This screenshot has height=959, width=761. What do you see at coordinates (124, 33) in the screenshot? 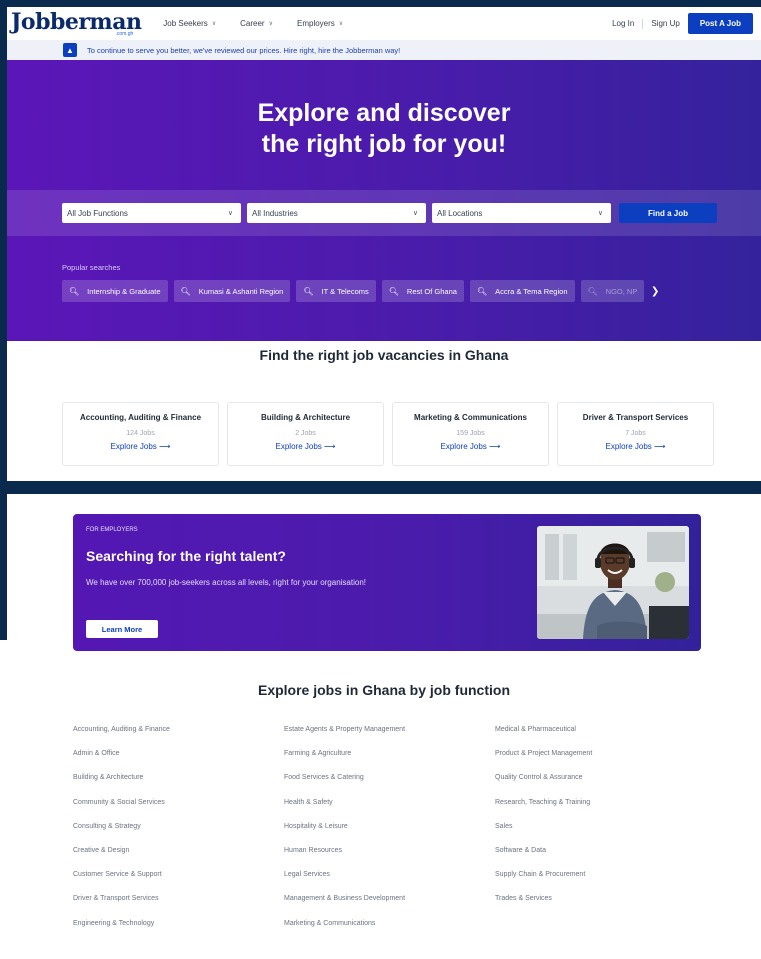
I see `logo-domain: .com.gh` at bounding box center [124, 33].